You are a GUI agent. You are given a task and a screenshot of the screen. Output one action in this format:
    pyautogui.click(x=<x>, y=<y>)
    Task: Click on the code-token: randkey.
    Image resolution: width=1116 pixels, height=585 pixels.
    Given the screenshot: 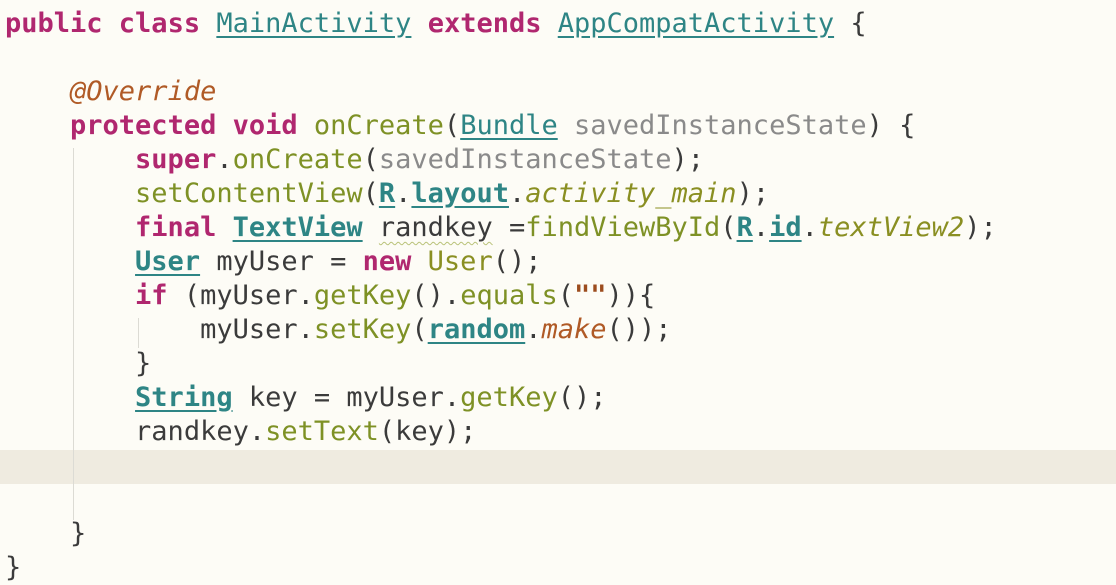 What is the action you would take?
    pyautogui.click(x=200, y=431)
    